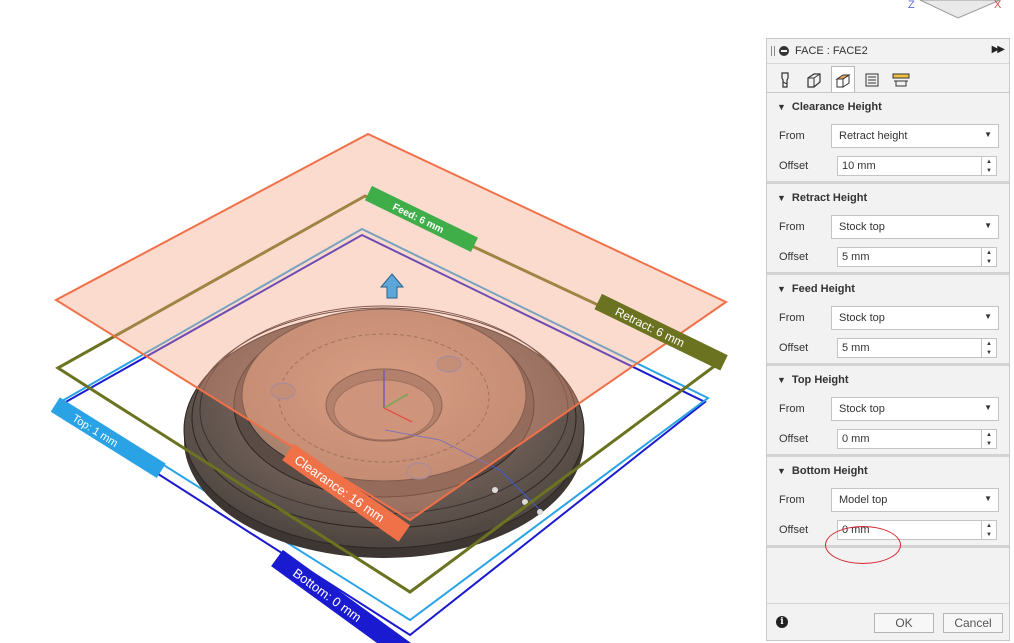 The height and width of the screenshot is (643, 1014). Describe the element at coordinates (998, 5) in the screenshot. I see `viewcube-x-label: X` at that location.